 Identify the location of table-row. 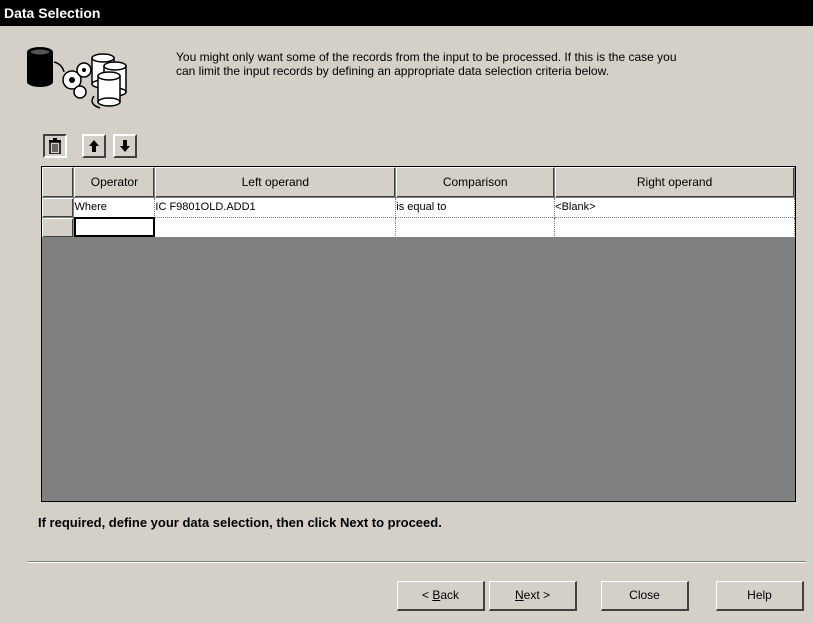
(418, 227).